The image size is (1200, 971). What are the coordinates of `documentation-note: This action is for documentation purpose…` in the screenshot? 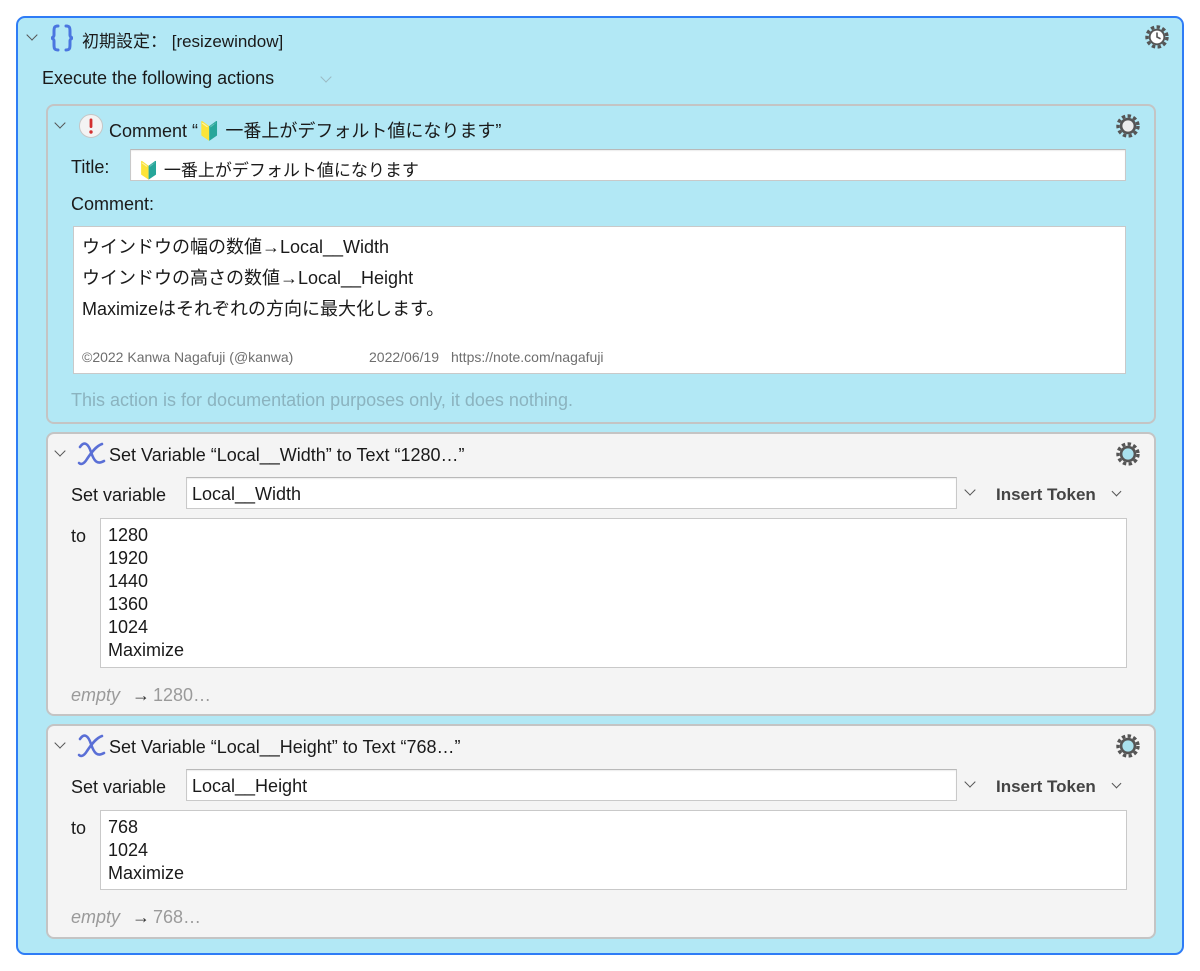 It's located at (322, 400).